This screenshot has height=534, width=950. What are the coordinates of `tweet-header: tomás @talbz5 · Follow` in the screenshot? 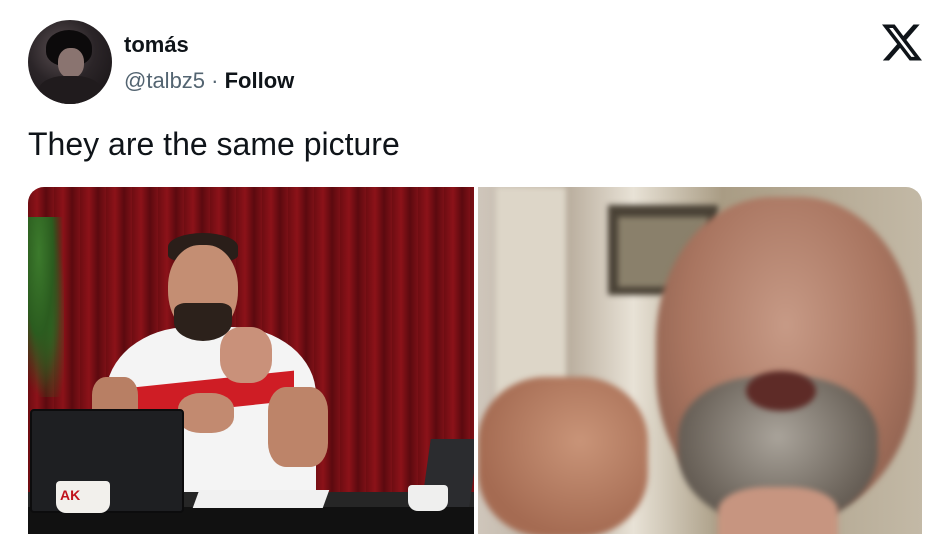 It's located at (475, 62).